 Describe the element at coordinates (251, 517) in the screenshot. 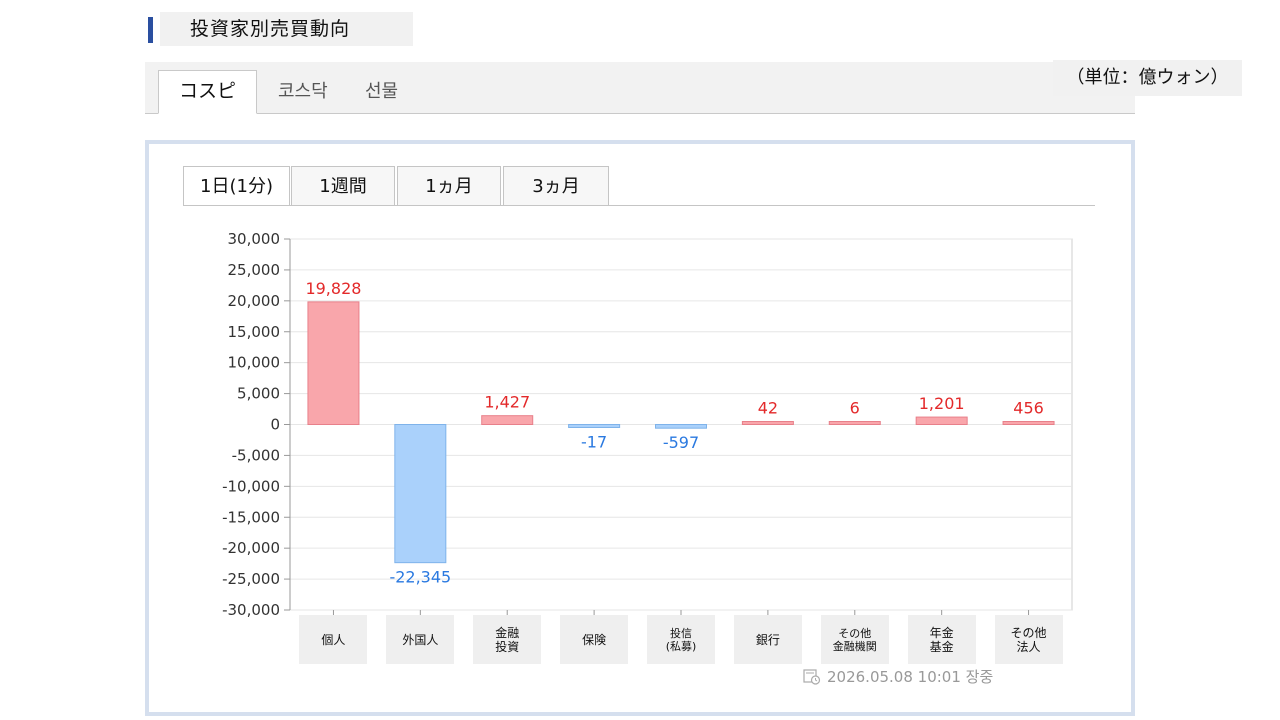

I see `y-tick-label: -15,000` at that location.